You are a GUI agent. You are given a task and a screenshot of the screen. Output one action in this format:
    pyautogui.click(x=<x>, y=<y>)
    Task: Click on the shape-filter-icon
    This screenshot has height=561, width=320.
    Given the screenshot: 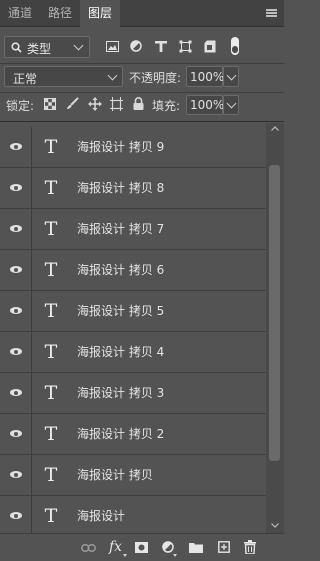 What is the action you would take?
    pyautogui.click(x=185, y=46)
    